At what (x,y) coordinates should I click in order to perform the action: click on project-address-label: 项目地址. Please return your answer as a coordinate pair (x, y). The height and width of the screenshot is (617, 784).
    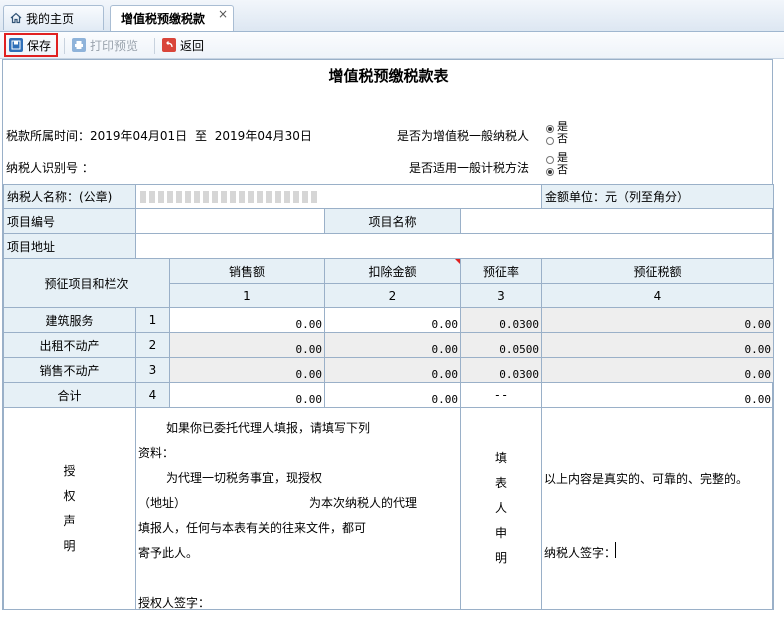
    Looking at the image, I should click on (69, 246).